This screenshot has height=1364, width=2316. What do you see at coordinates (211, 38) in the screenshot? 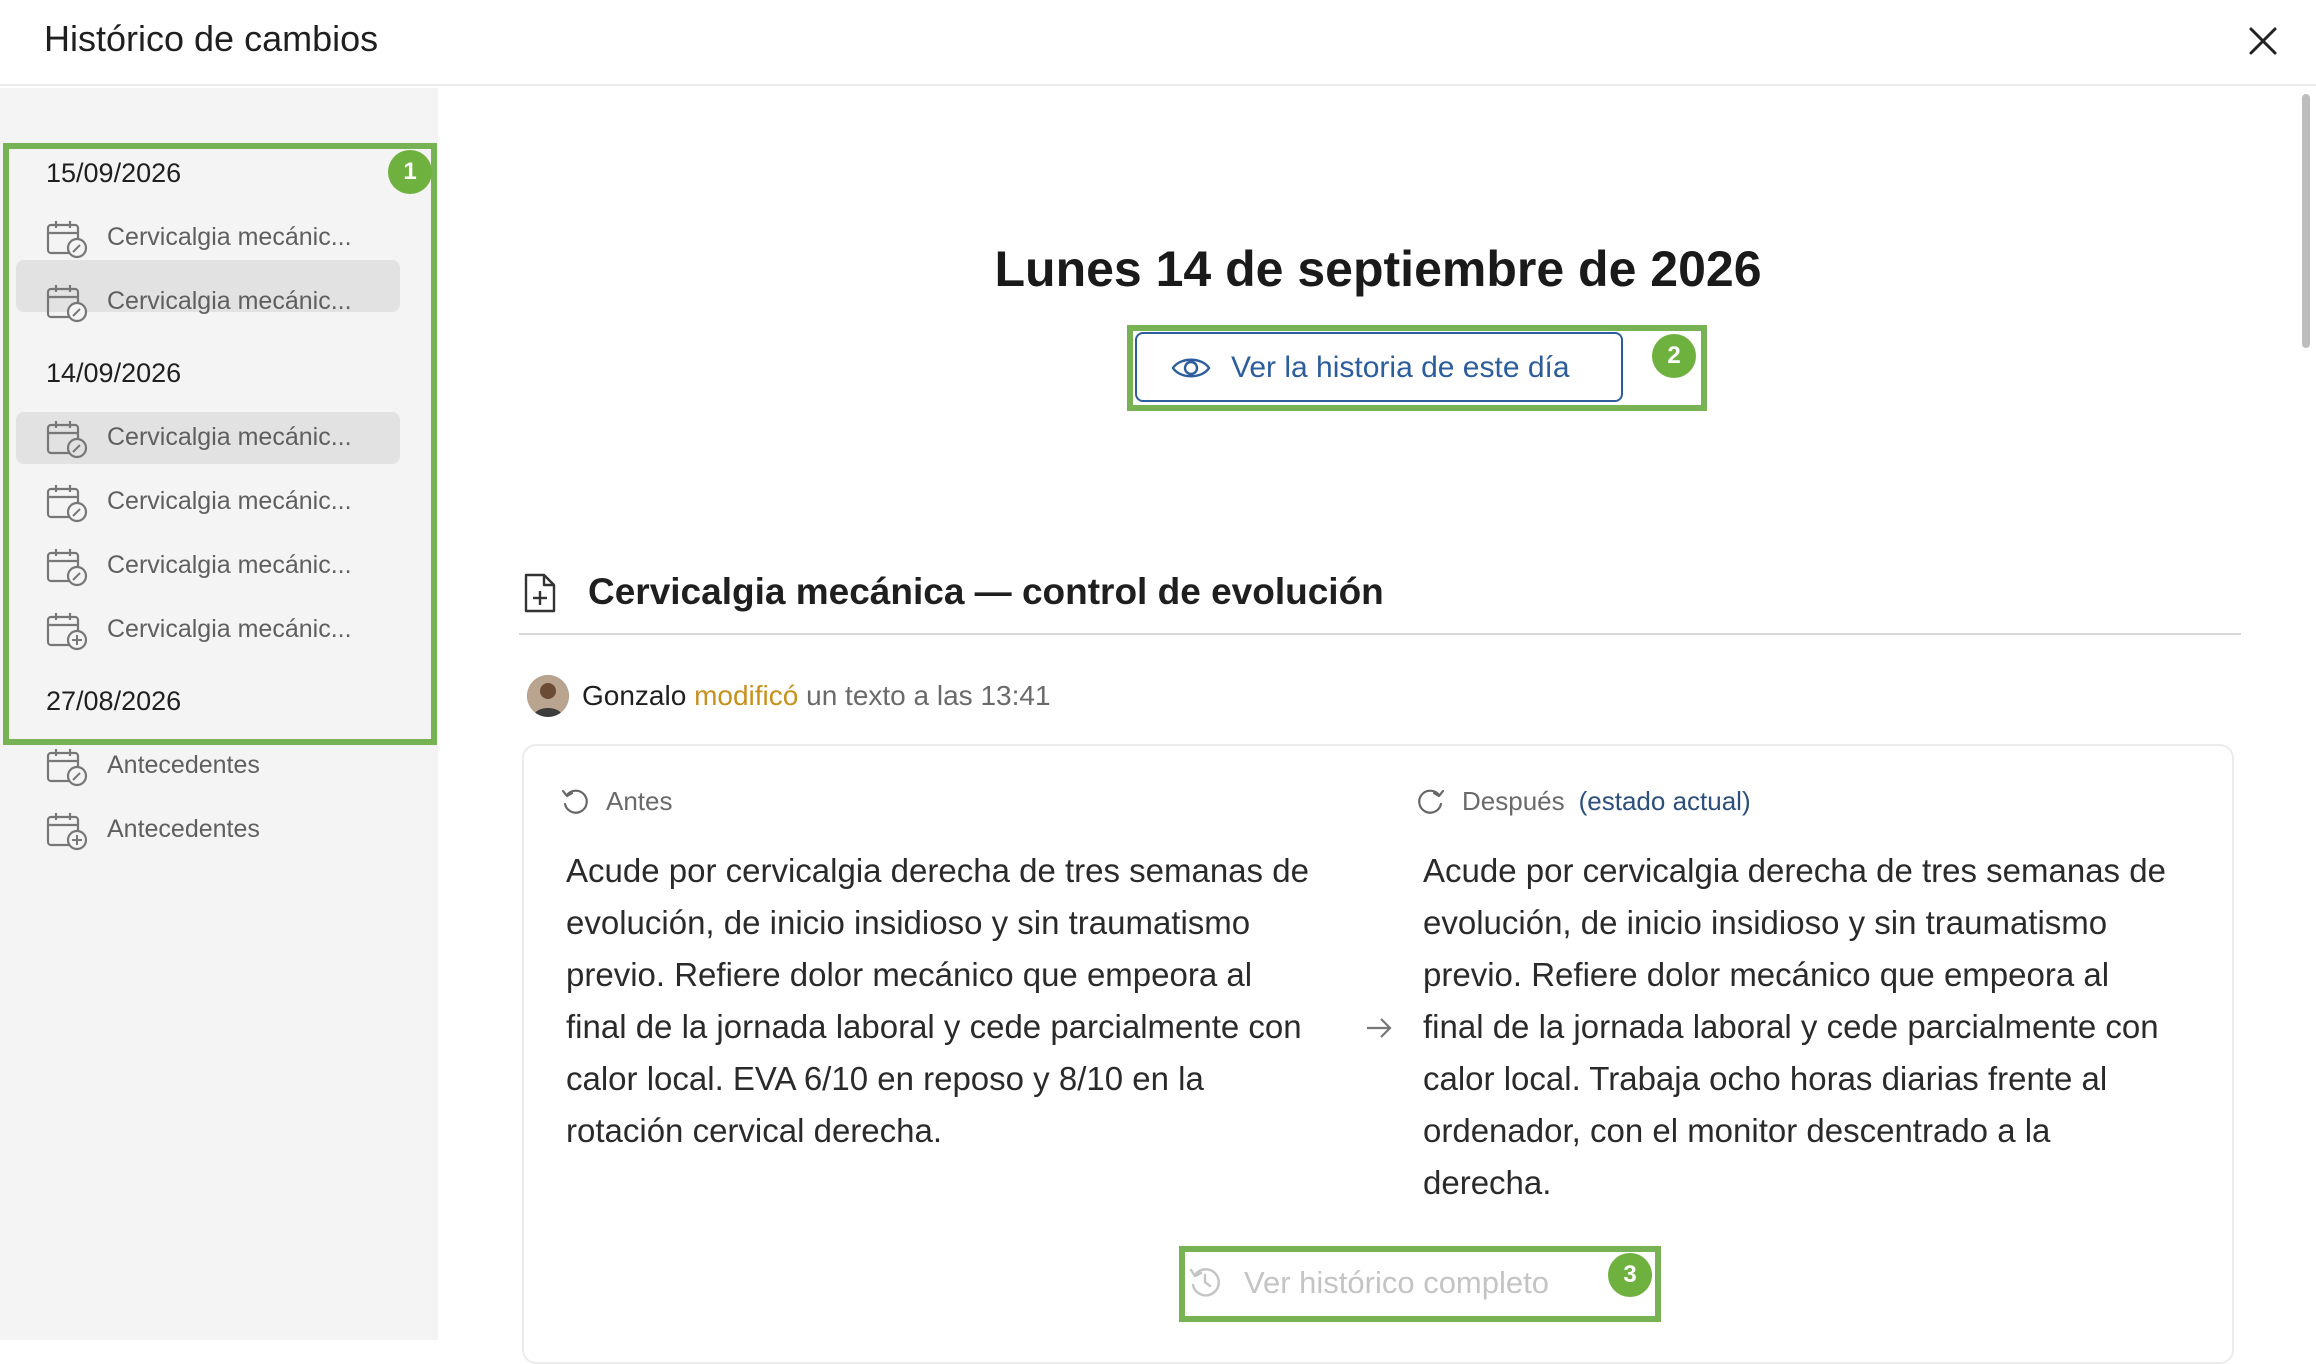
I see `modal-title: Histórico de cambios` at bounding box center [211, 38].